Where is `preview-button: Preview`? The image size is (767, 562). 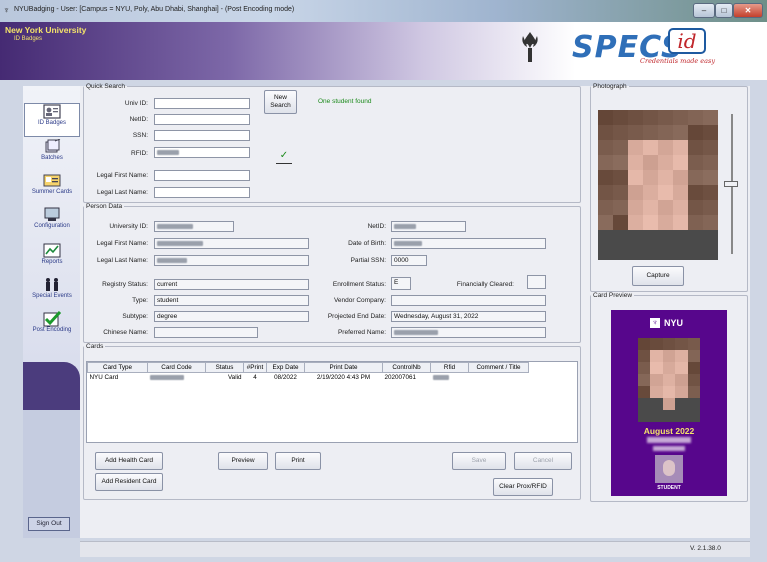 preview-button: Preview is located at coordinates (243, 461).